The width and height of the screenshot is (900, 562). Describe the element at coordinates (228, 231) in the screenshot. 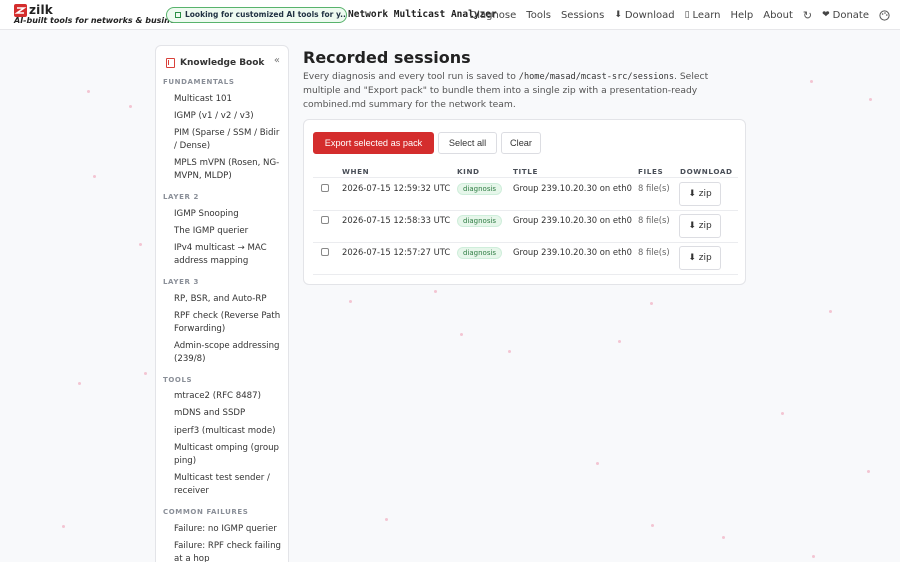

I see `sidebar-item-igmp-querier: The IGMP querier` at that location.